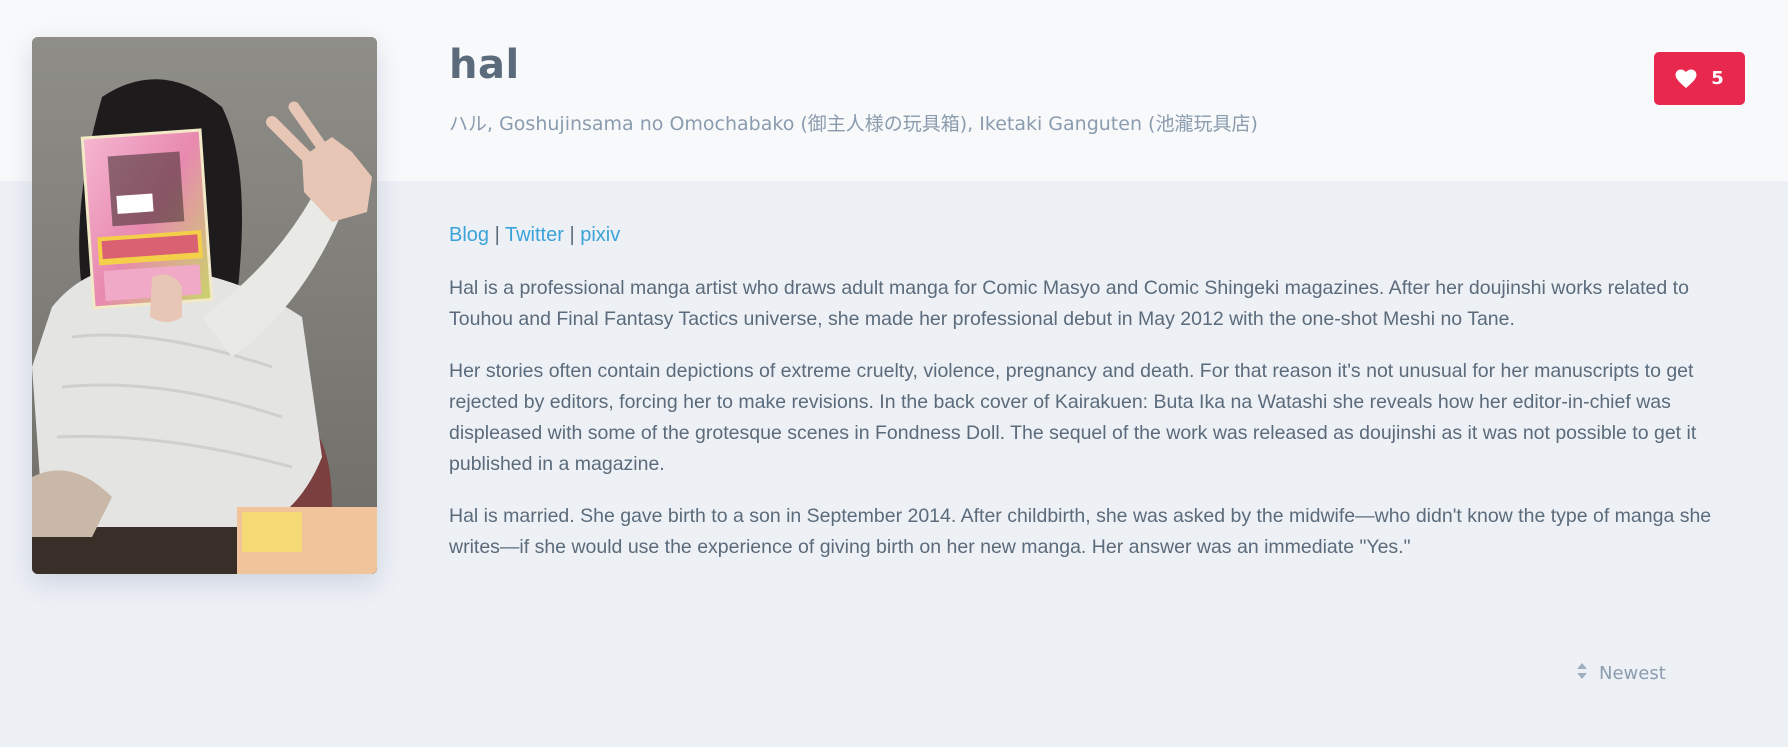 The width and height of the screenshot is (1788, 747). What do you see at coordinates (1632, 673) in the screenshot?
I see `sort-label: Newest` at bounding box center [1632, 673].